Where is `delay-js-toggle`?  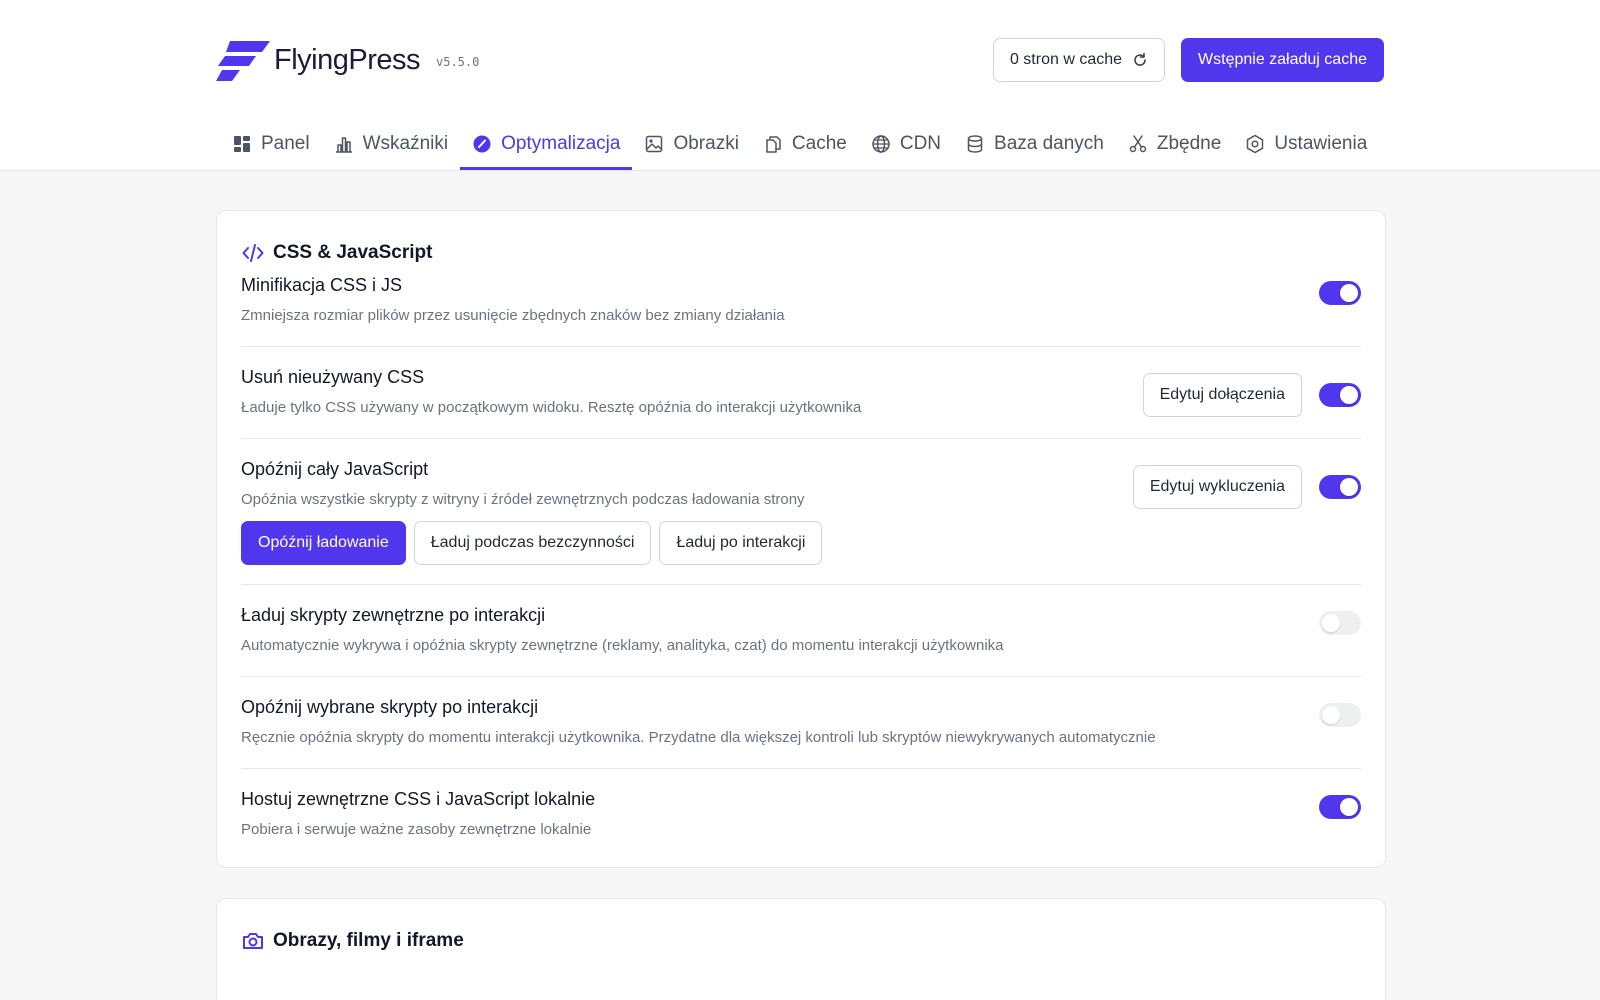 delay-js-toggle is located at coordinates (1340, 487).